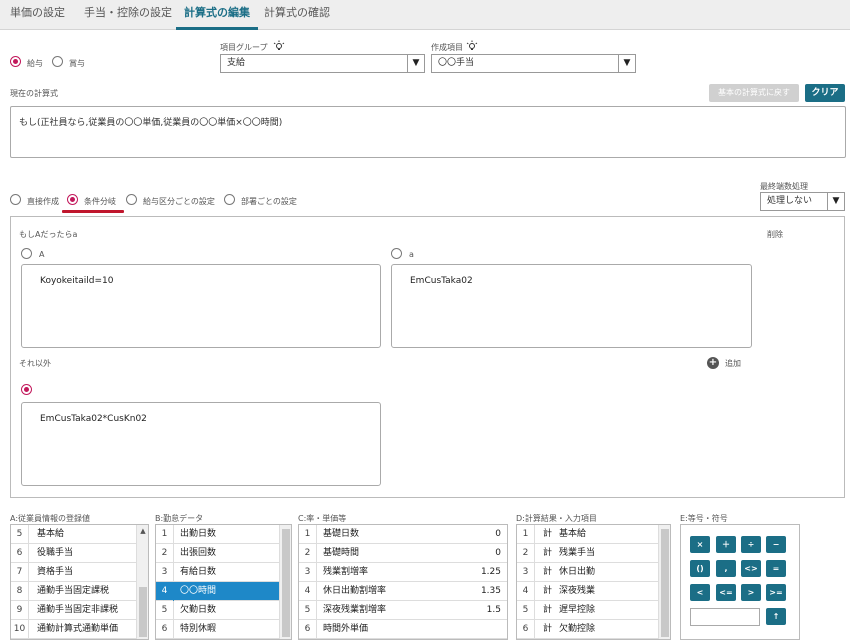 The width and height of the screenshot is (850, 640). What do you see at coordinates (93, 211) in the screenshot?
I see `selected-mode-underline` at bounding box center [93, 211].